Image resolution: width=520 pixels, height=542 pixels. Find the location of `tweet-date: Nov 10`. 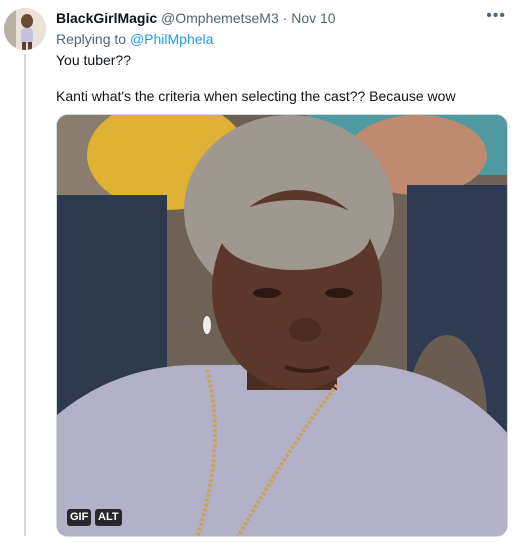

tweet-date: Nov 10 is located at coordinates (313, 18).